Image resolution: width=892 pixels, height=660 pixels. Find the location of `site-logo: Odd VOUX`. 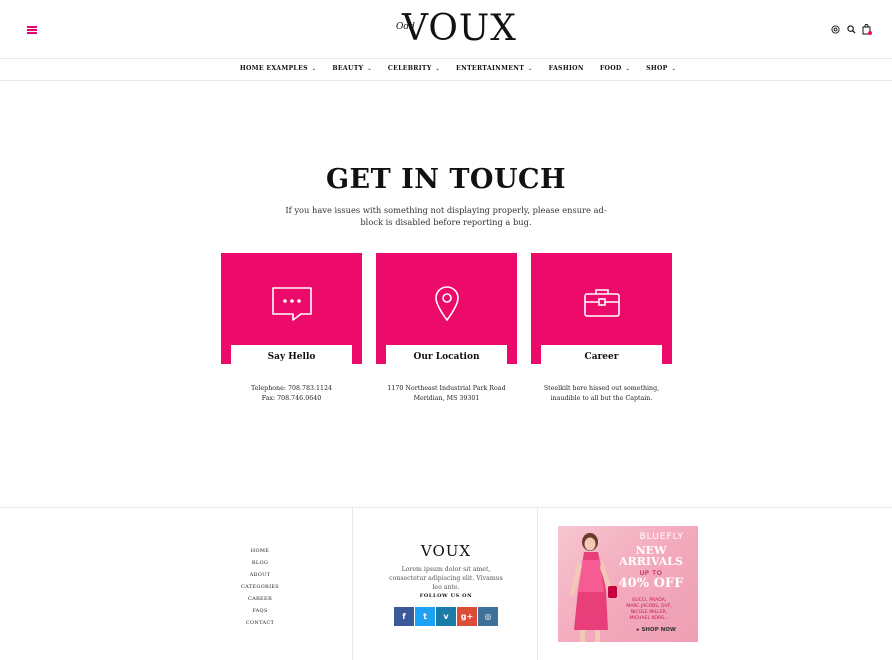

site-logo: Odd VOUX is located at coordinates (456, 29).